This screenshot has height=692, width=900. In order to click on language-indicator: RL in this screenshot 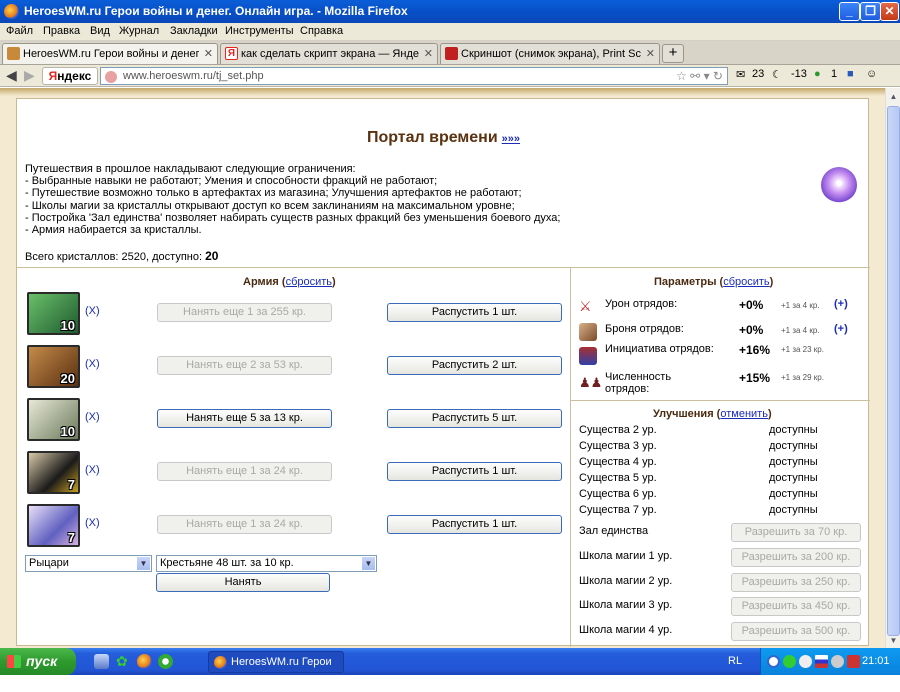, I will do `click(735, 661)`.